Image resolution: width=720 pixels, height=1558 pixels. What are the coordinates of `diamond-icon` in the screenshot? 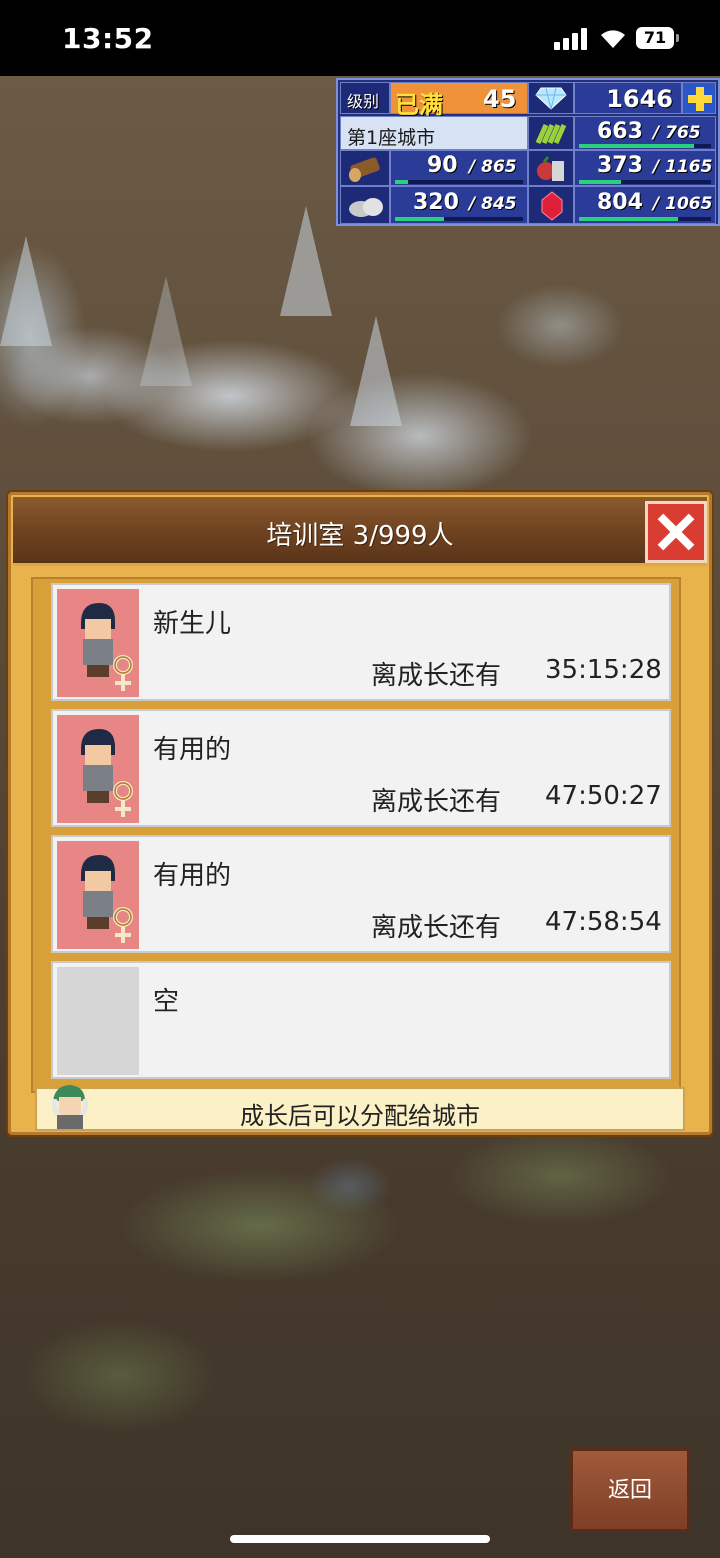 It's located at (551, 98).